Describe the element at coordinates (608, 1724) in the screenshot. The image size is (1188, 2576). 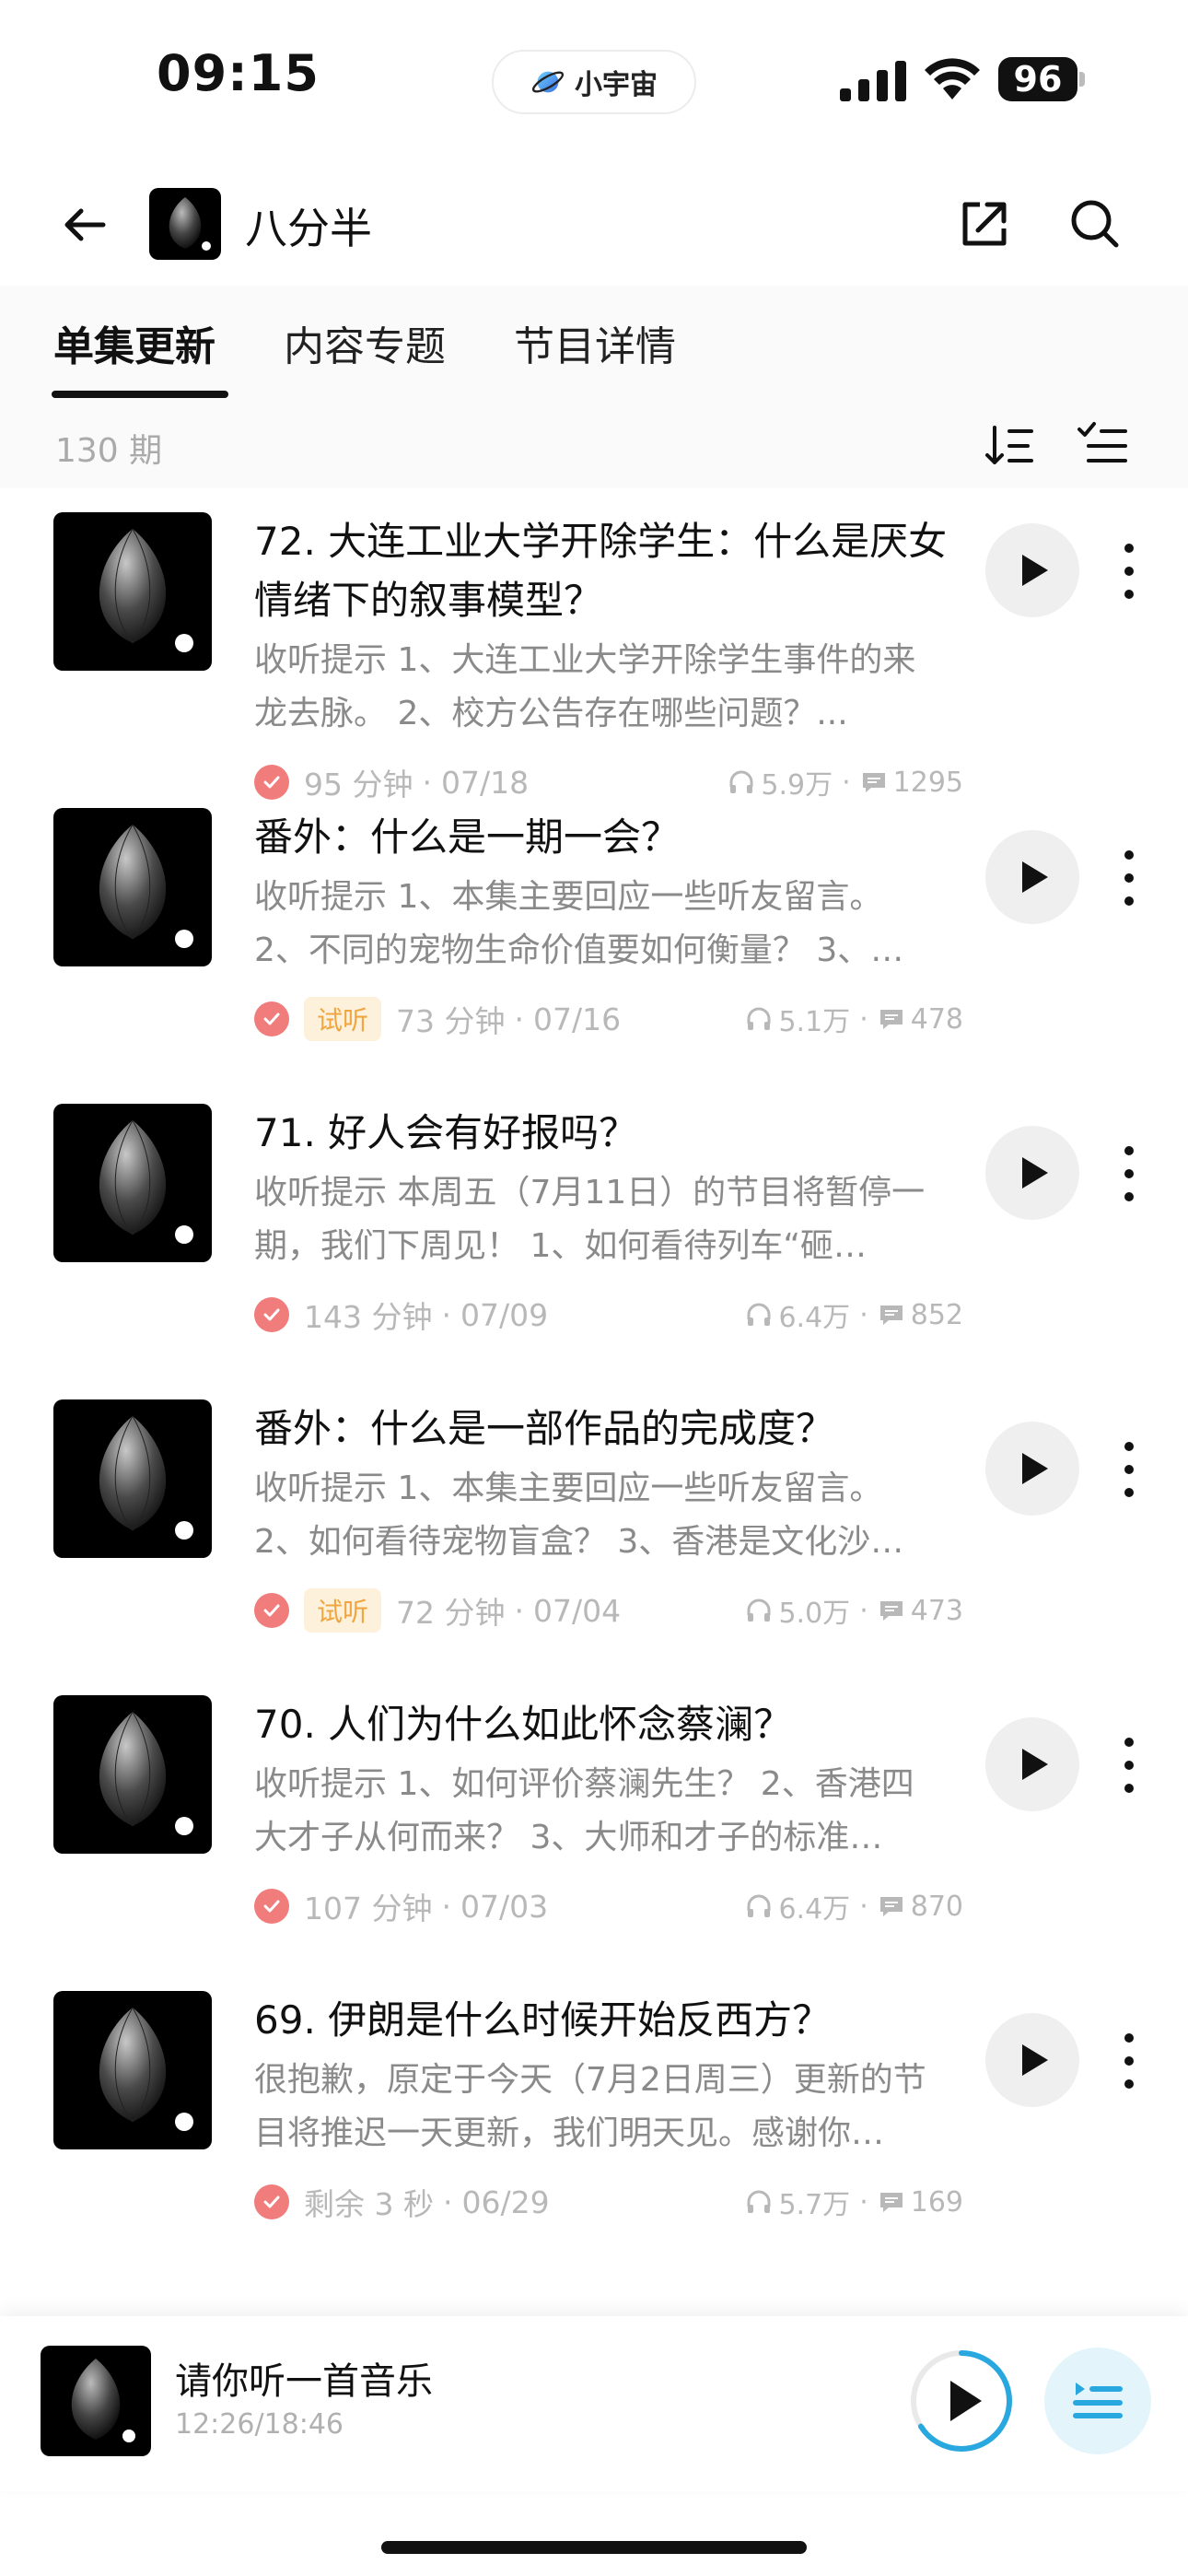
I see `episode-title: 70. 人们为什么如此怀念蔡澜？` at that location.